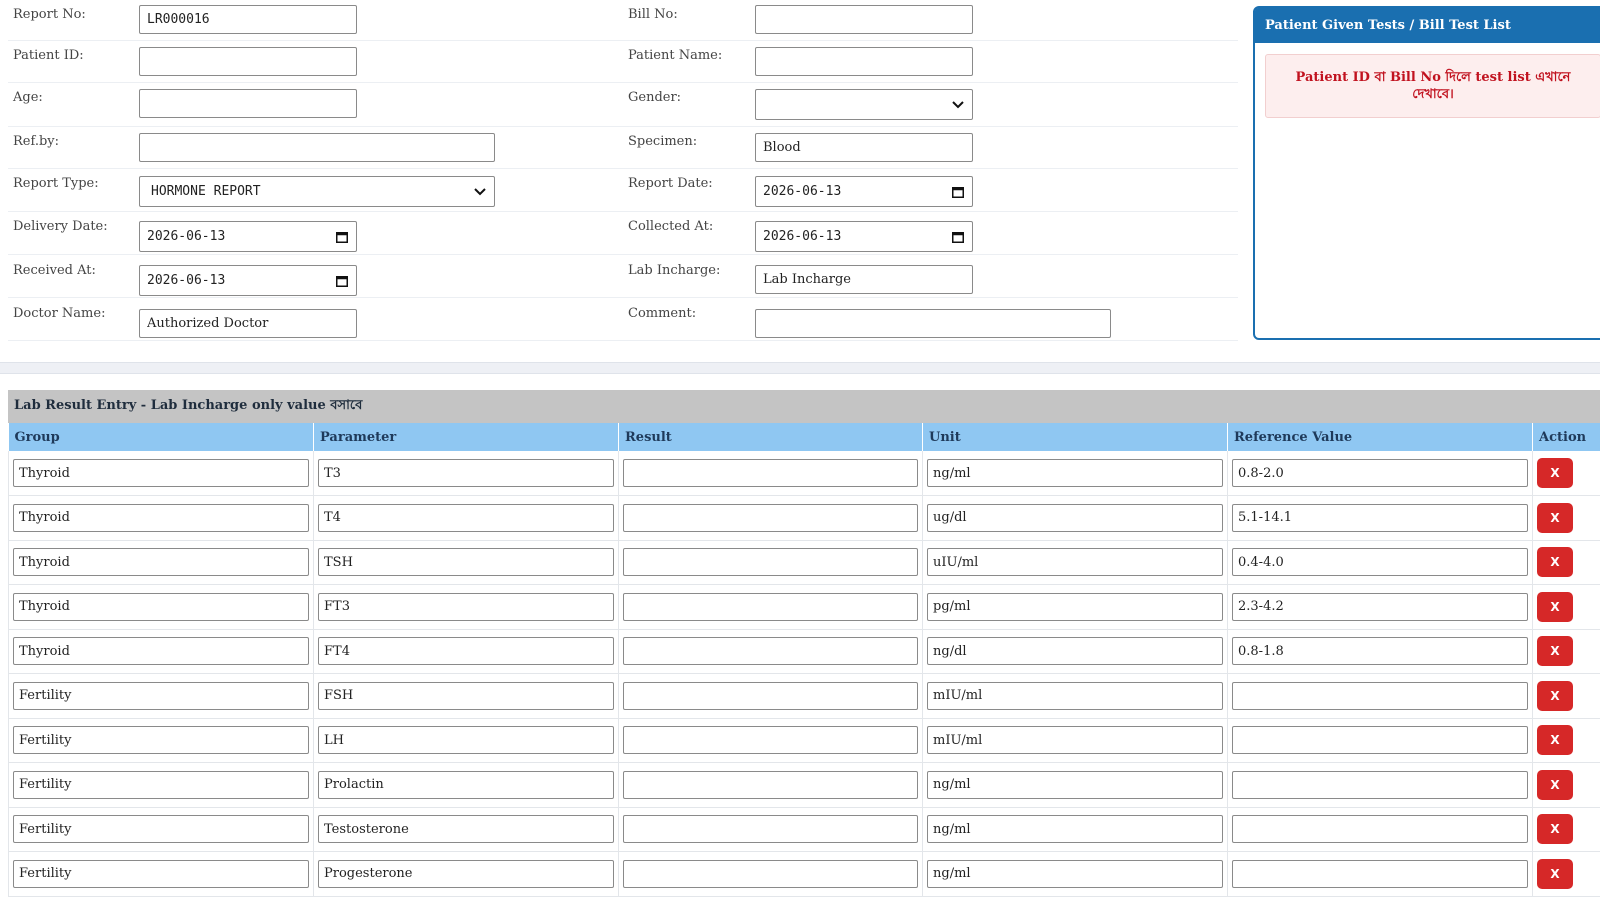 This screenshot has height=897, width=1600. Describe the element at coordinates (480, 192) in the screenshot. I see `chevron-down-icon` at that location.